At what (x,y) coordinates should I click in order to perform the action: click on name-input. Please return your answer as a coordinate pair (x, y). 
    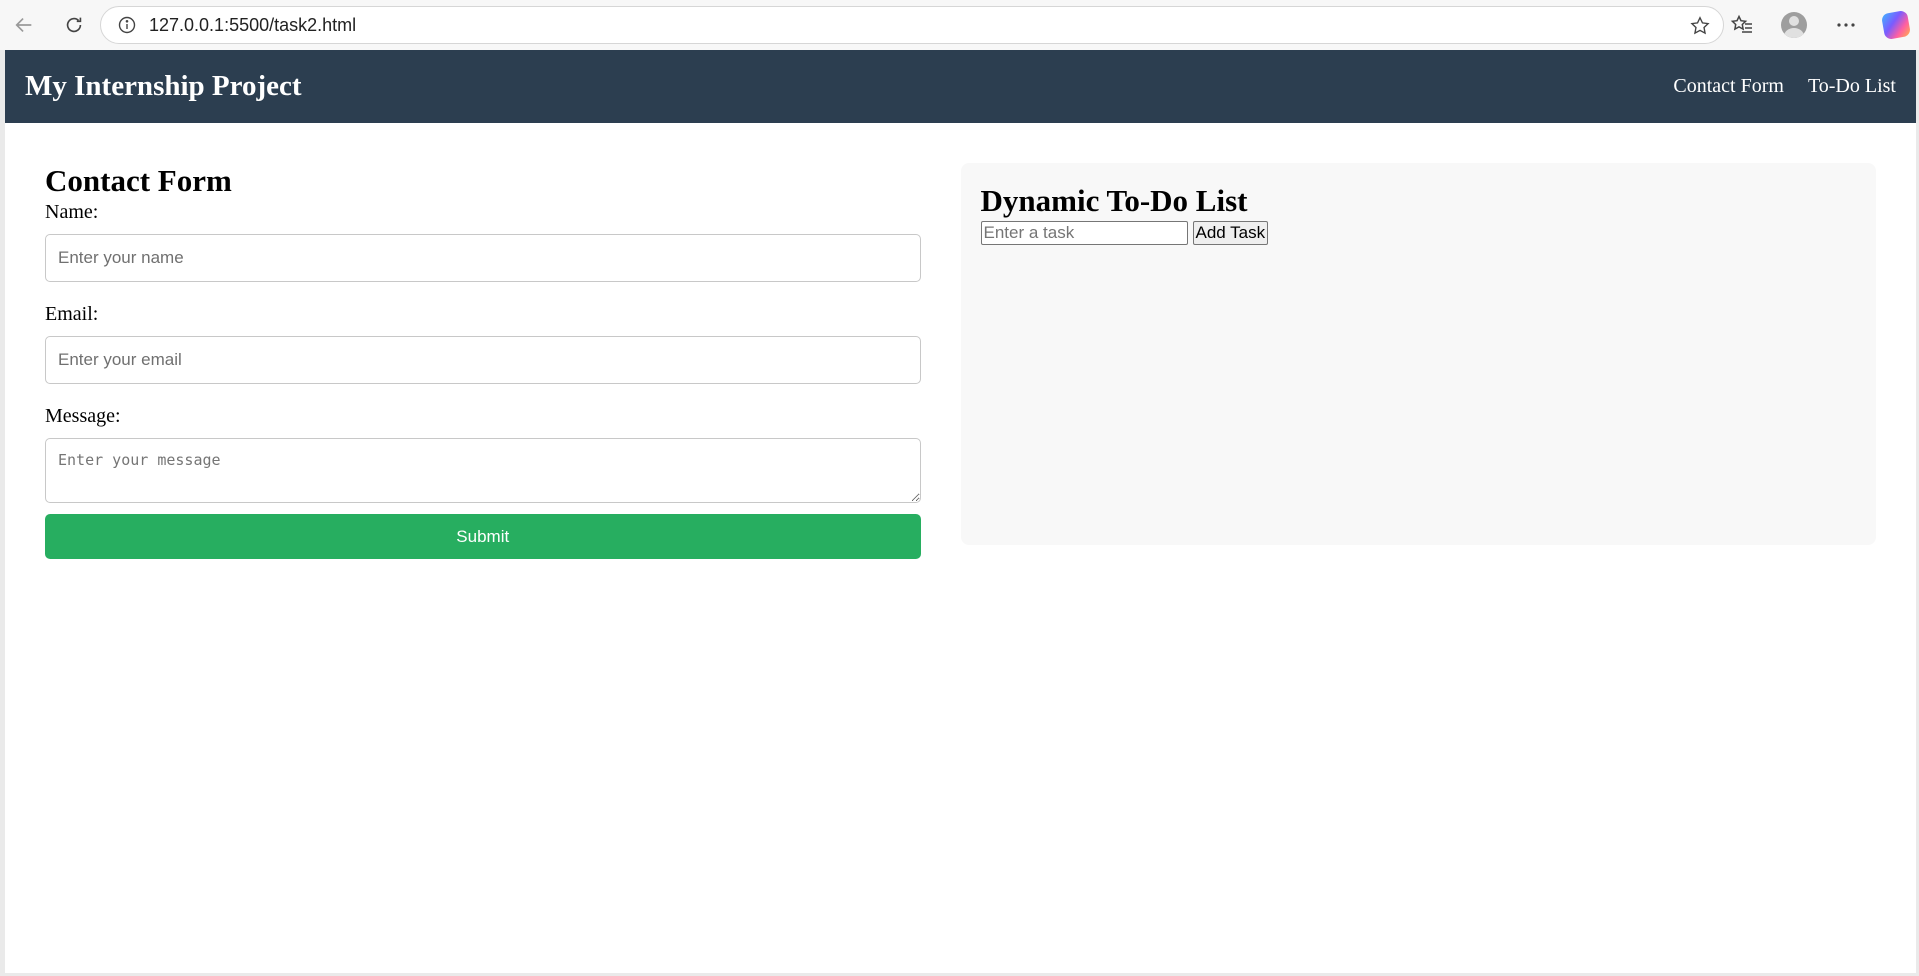
    Looking at the image, I should click on (483, 258).